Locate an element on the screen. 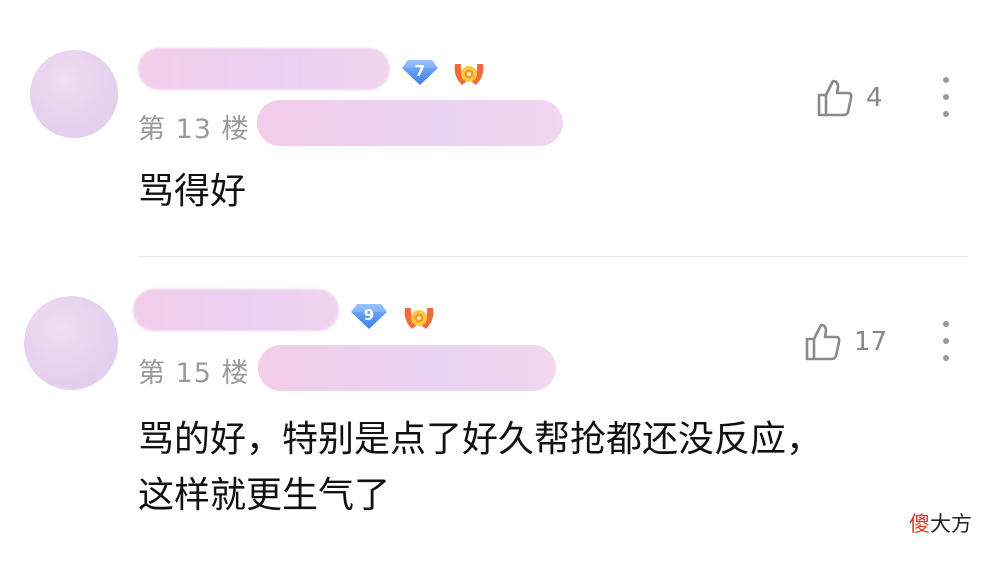 The width and height of the screenshot is (1000, 561). divider is located at coordinates (553, 256).